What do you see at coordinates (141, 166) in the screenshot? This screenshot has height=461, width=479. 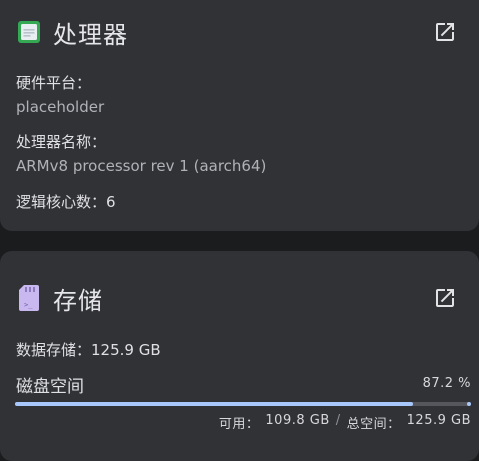 I see `processor-name-value: ARMv8 processor rev 1 (aarch64)` at bounding box center [141, 166].